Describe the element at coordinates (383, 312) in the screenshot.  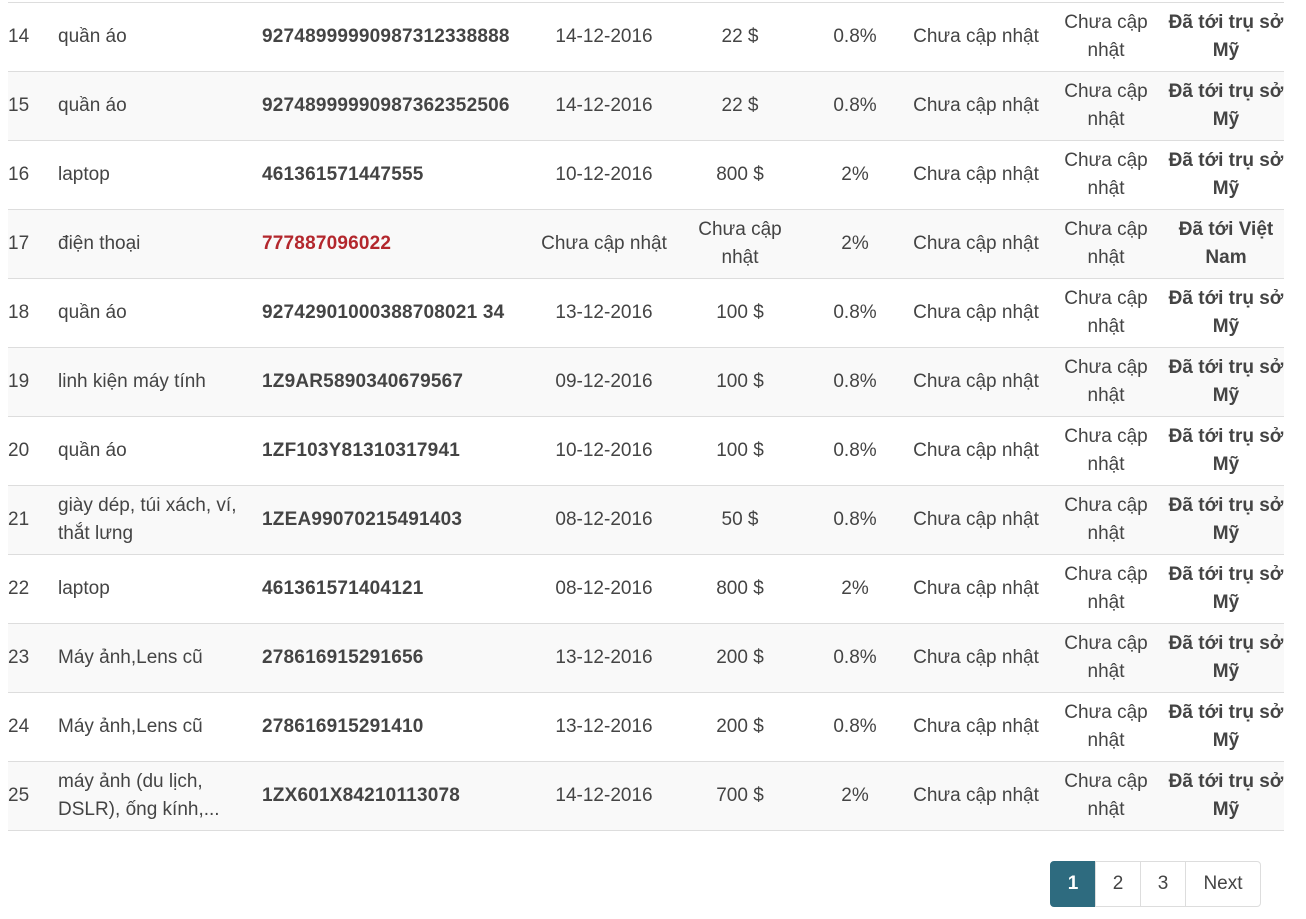
I see `tracking-number: 92742901000388708021 34` at that location.